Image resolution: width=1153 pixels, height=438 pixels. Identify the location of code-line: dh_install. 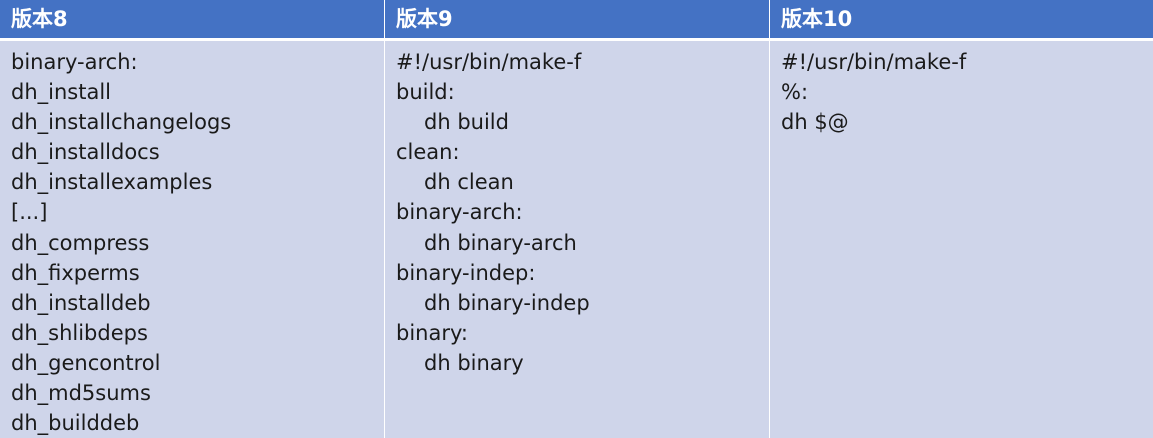
(61, 92).